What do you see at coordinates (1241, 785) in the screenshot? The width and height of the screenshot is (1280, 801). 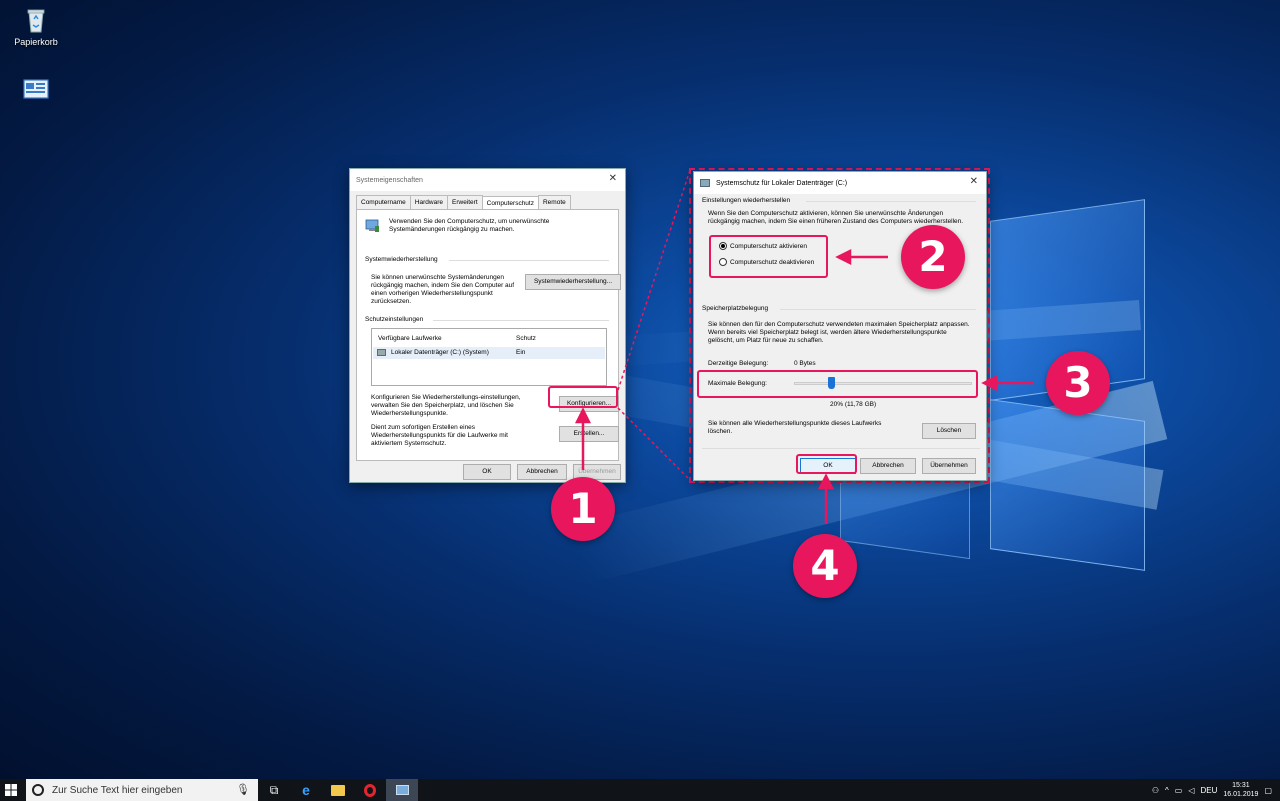 I see `clock-time: 15:31` at bounding box center [1241, 785].